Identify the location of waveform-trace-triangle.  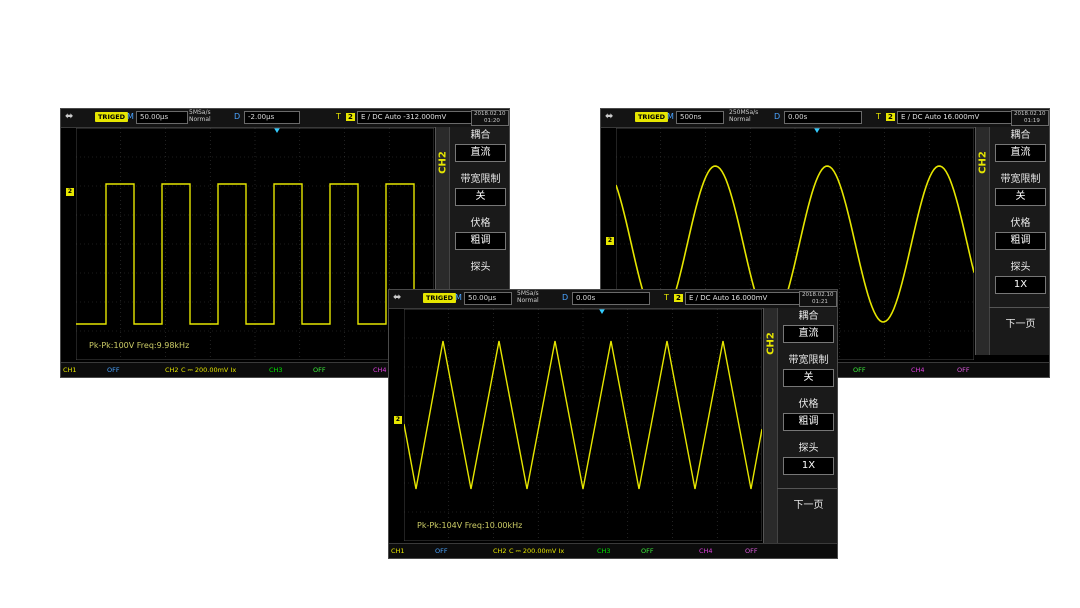
(583, 415).